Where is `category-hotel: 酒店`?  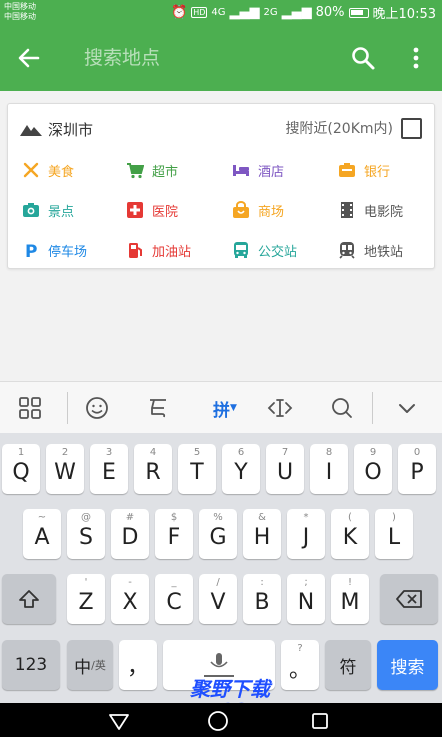
category-hotel: 酒店 is located at coordinates (258, 170).